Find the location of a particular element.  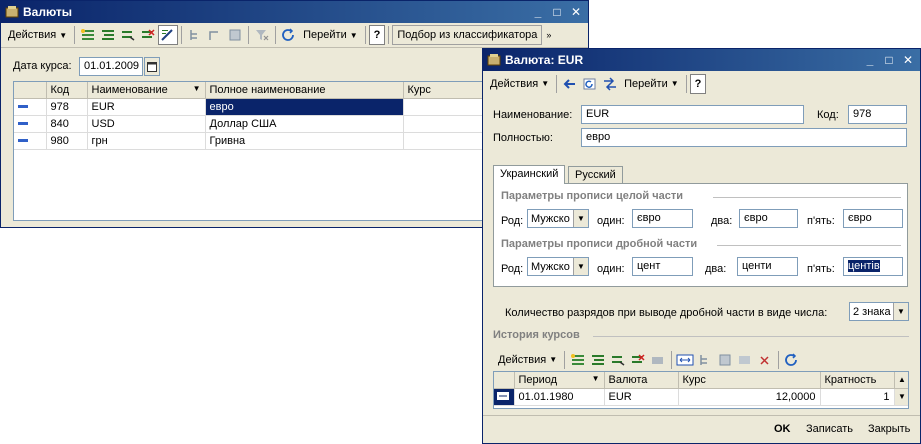

pick-from-classifier-button: Подбор из классификатора is located at coordinates (467, 35).